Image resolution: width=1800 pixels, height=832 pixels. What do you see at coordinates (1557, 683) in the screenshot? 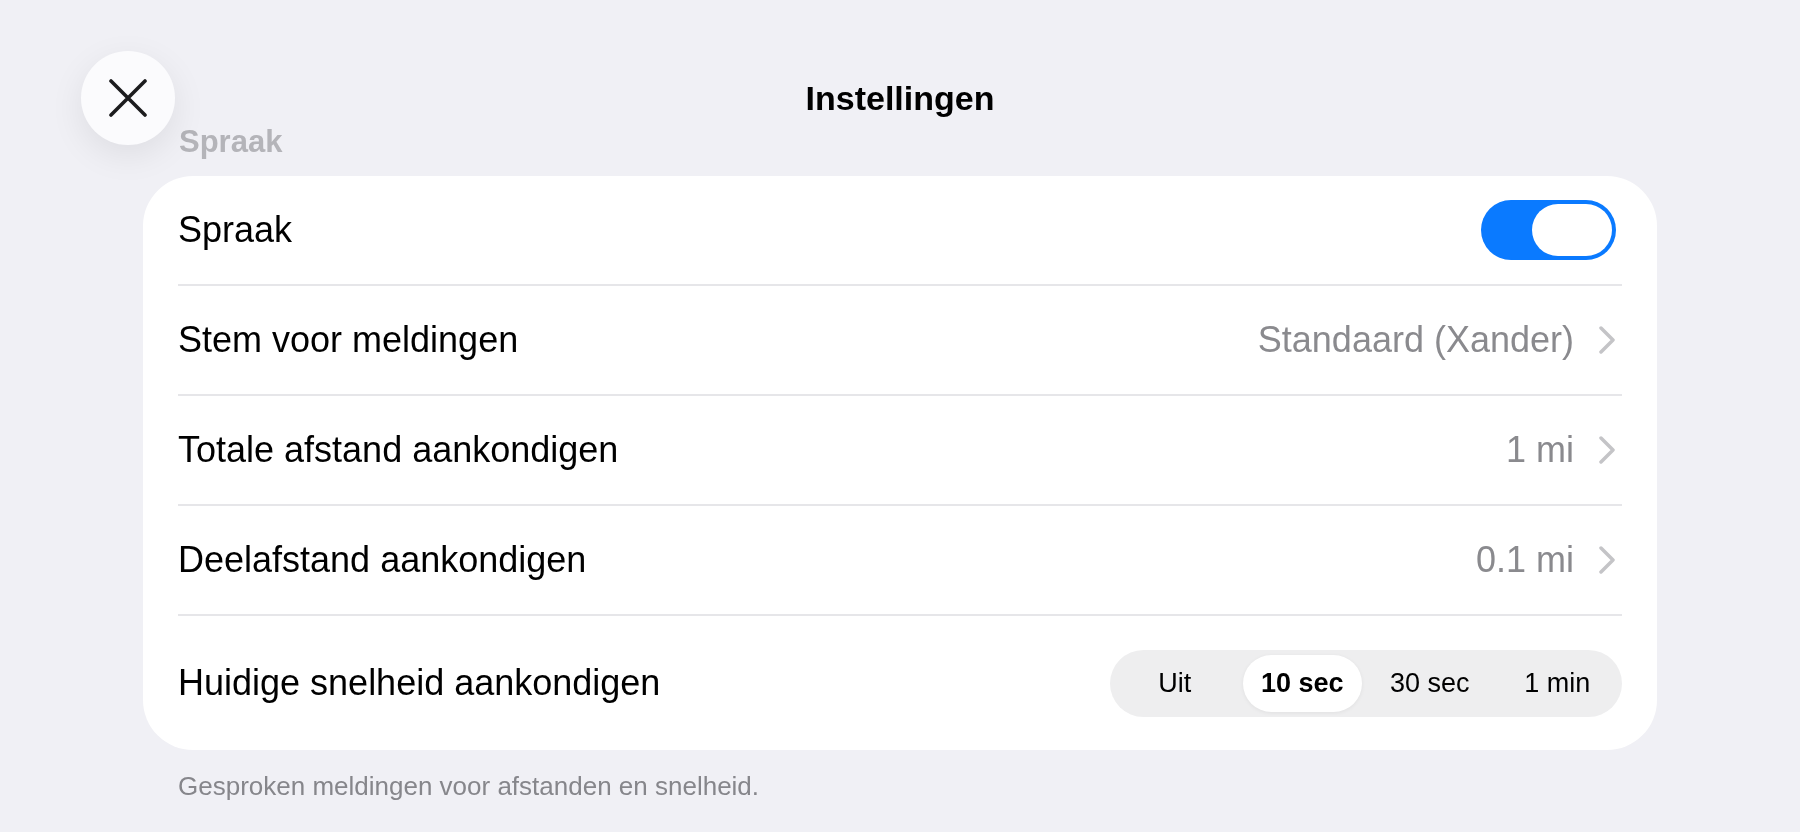
I see `segment-option: 1 min` at bounding box center [1557, 683].